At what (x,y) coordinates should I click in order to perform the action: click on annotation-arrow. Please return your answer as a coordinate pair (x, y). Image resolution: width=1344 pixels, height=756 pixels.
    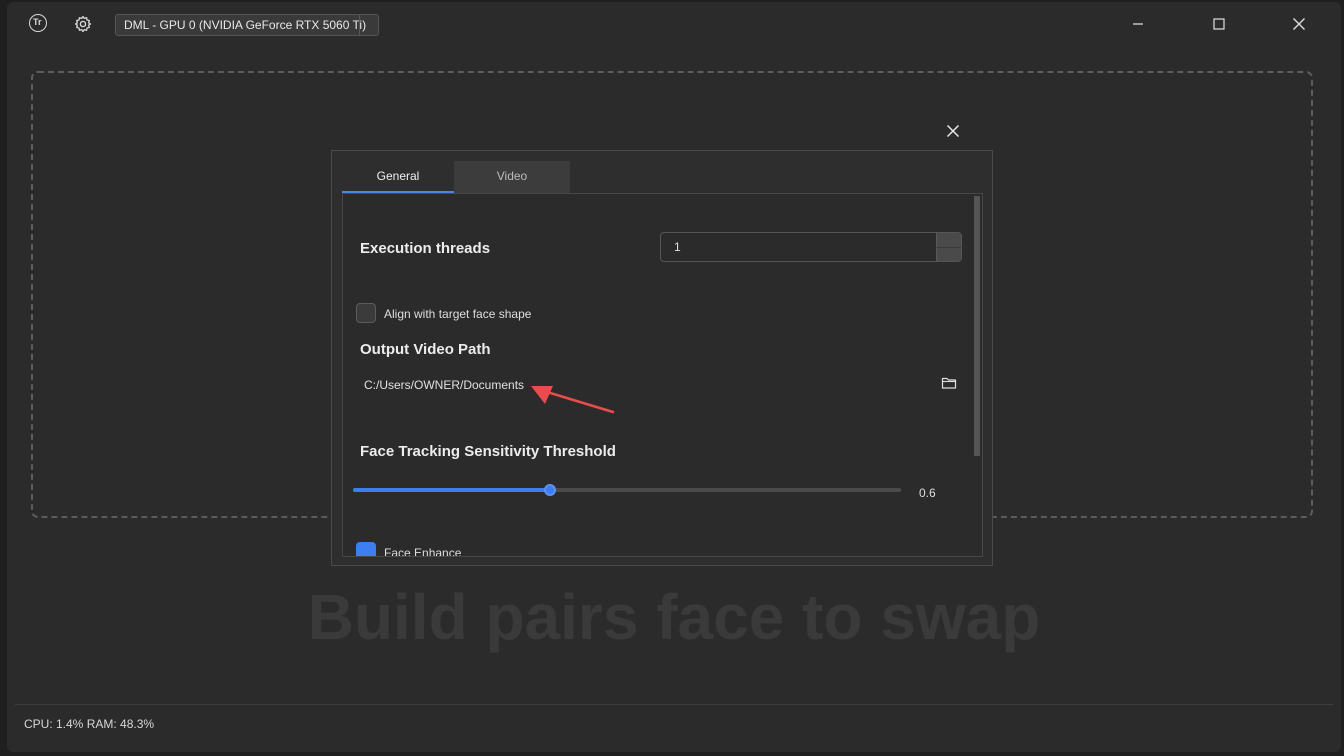
    Looking at the image, I should click on (573, 400).